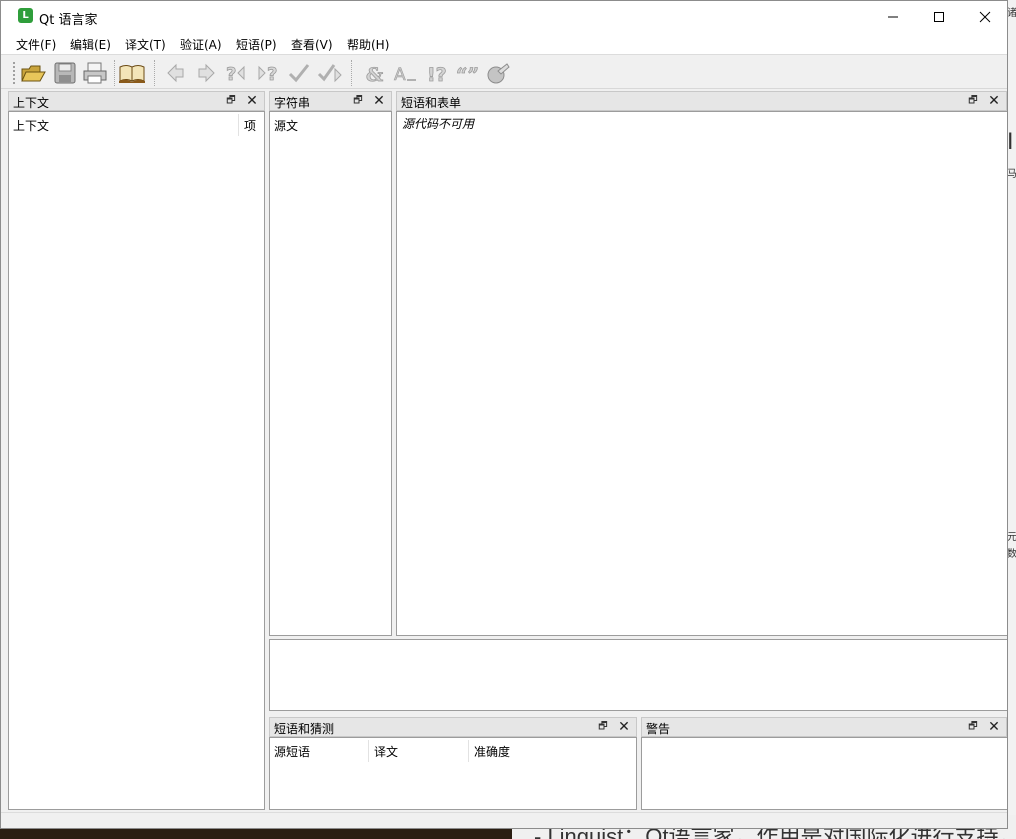 The image size is (1016, 839). I want to click on next-unfinished-button: ?, so click(268, 73).